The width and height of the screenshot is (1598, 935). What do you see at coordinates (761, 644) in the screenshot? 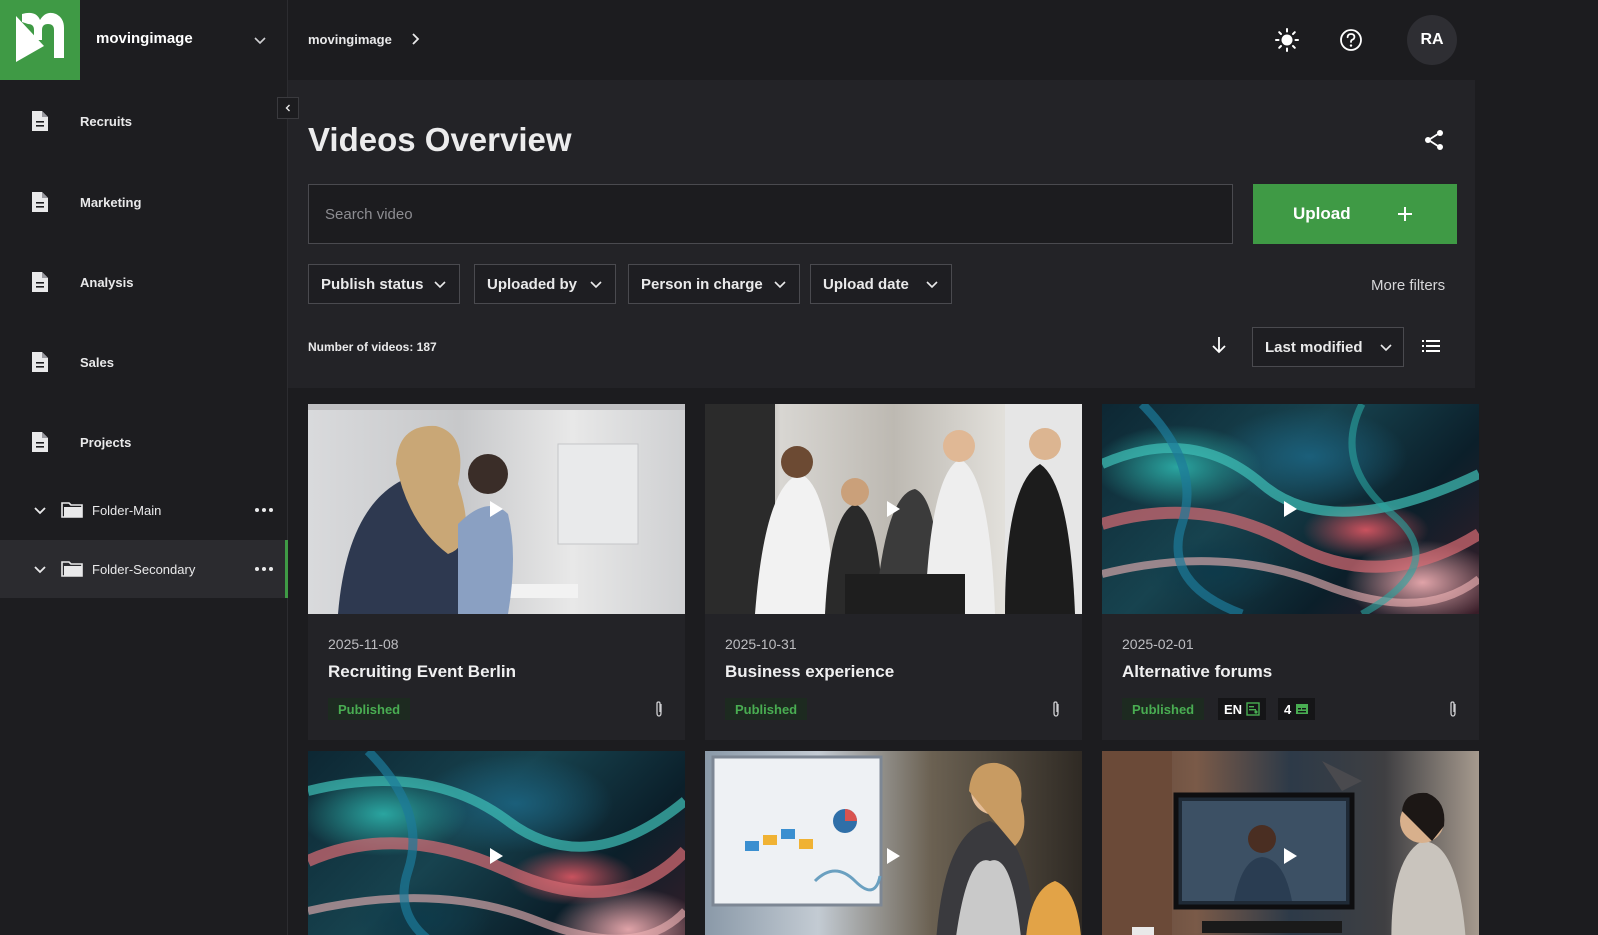
I see `video-date: 2025-10-31` at bounding box center [761, 644].